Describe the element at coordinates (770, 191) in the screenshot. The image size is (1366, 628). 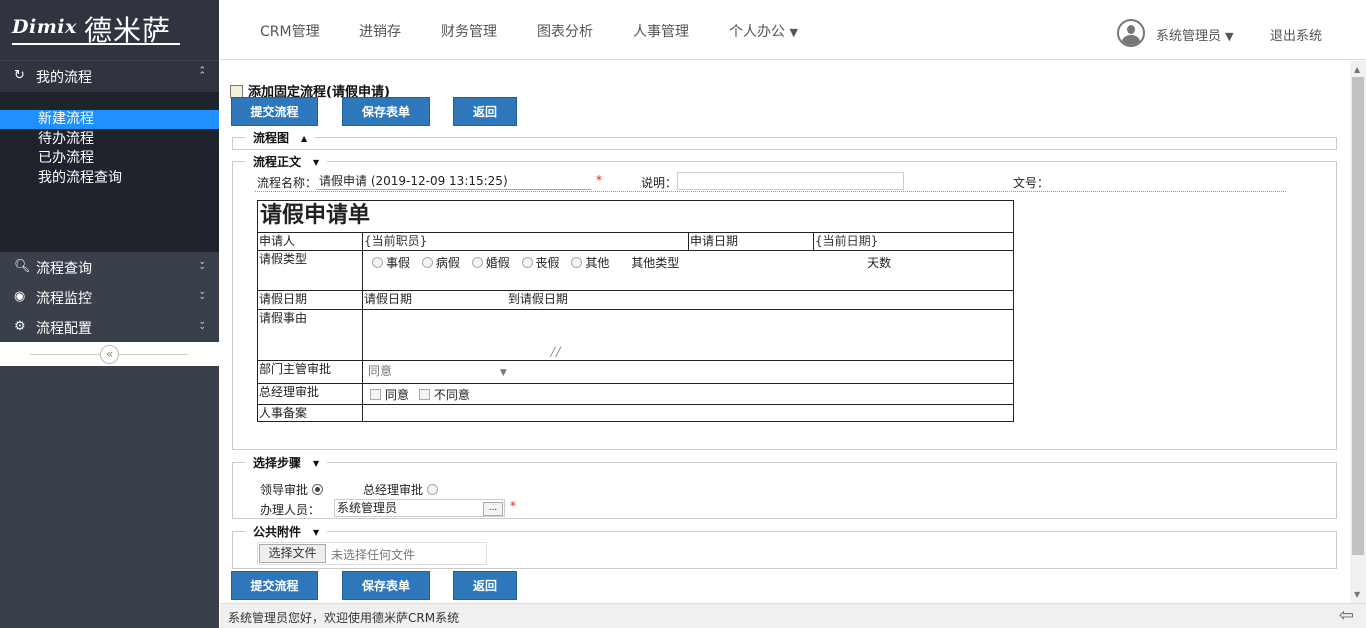
I see `divider` at that location.